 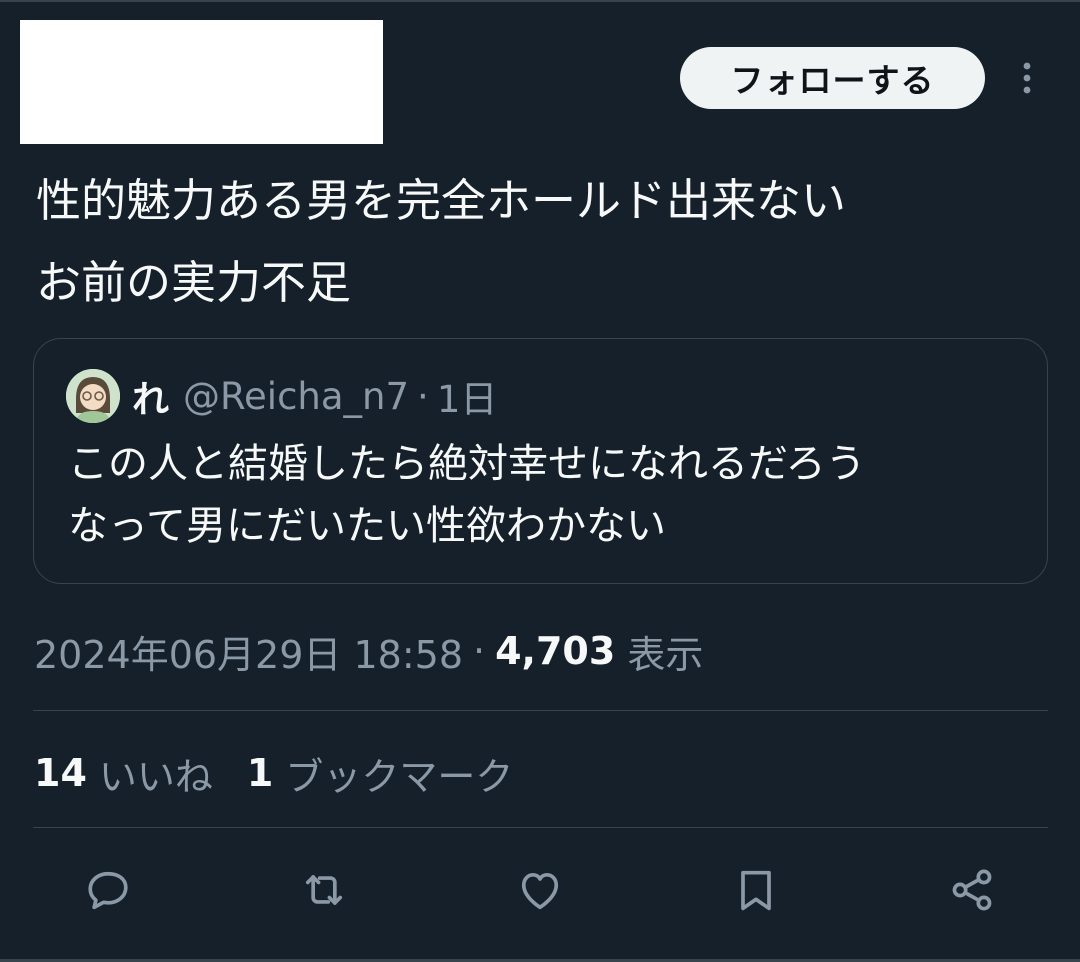 I want to click on redacted-user-block, so click(x=201, y=82).